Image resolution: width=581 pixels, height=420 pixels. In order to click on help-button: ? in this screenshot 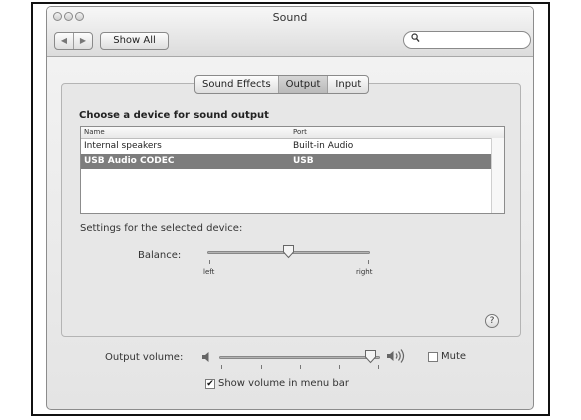, I will do `click(492, 321)`.